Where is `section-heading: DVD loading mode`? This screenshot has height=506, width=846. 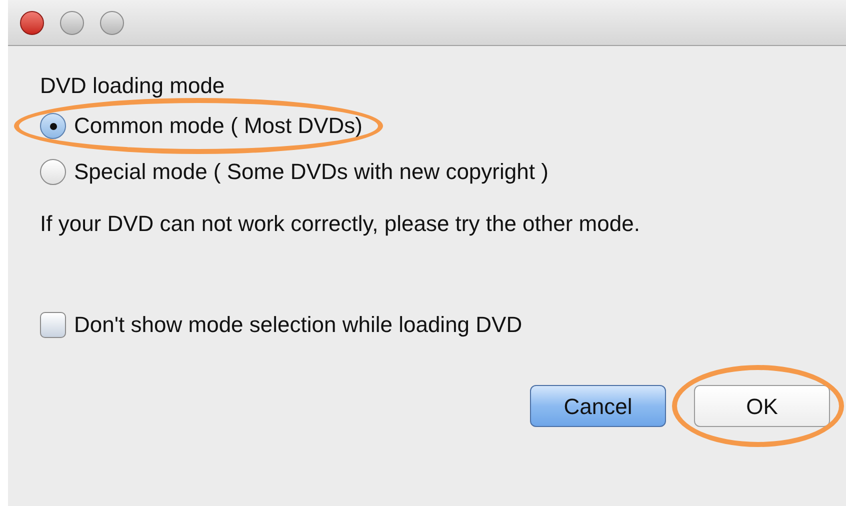
section-heading: DVD loading mode is located at coordinates (133, 86).